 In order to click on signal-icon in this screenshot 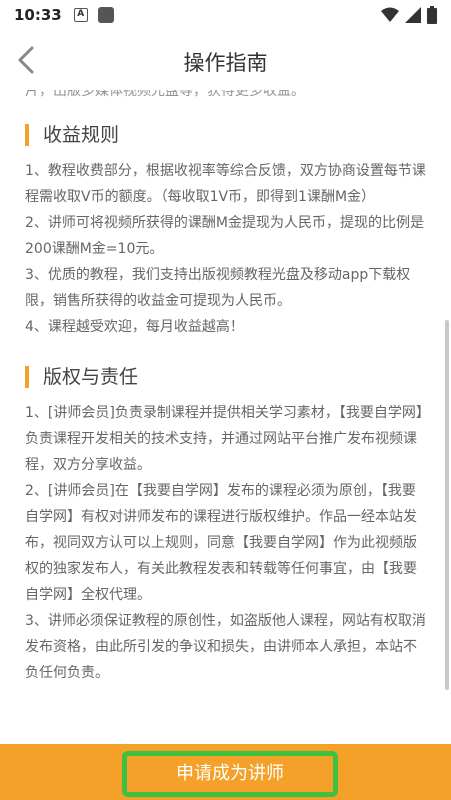, I will do `click(413, 15)`.